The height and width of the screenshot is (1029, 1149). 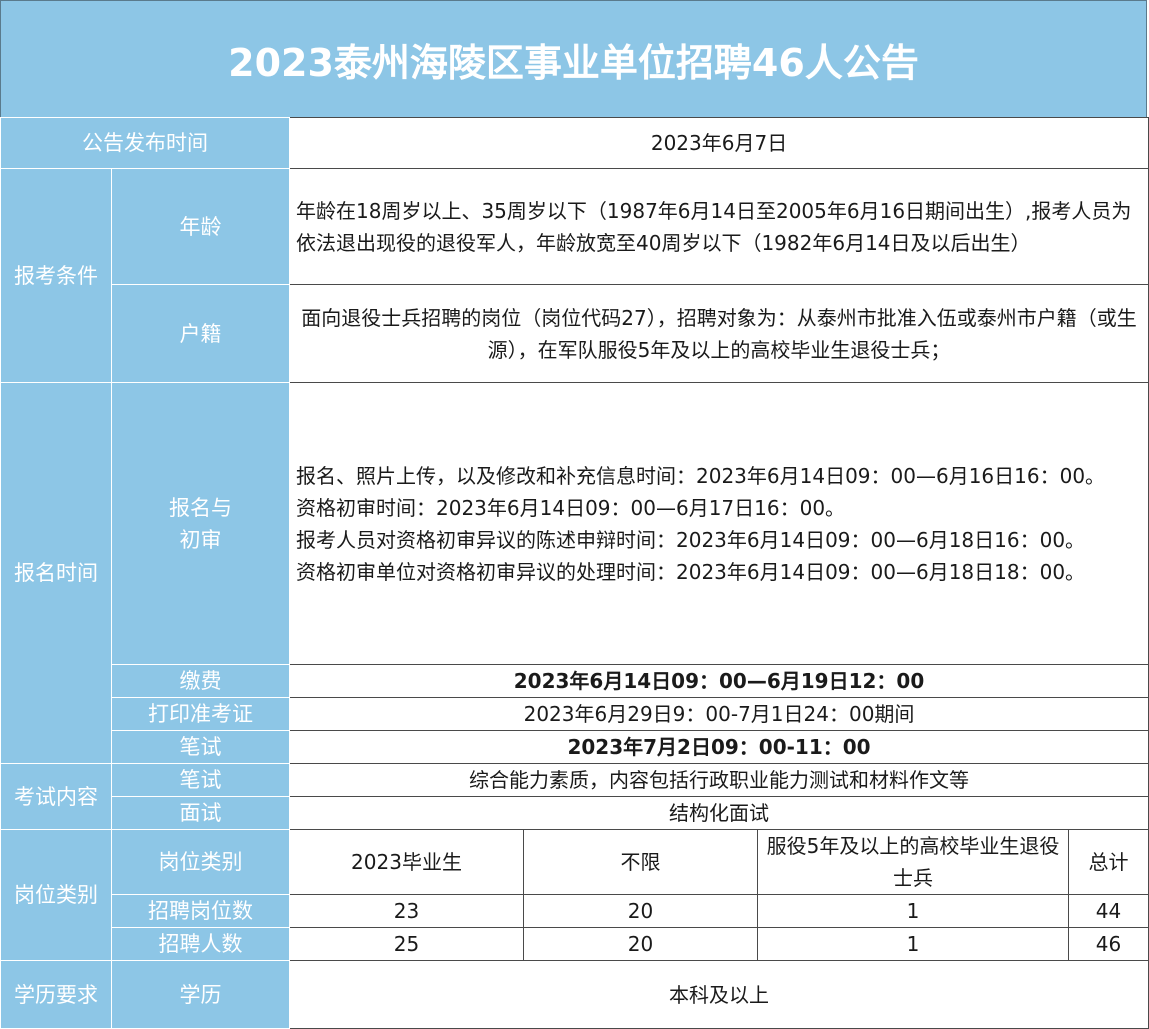 I want to click on publish-label: 公告发布时间, so click(x=145, y=143).